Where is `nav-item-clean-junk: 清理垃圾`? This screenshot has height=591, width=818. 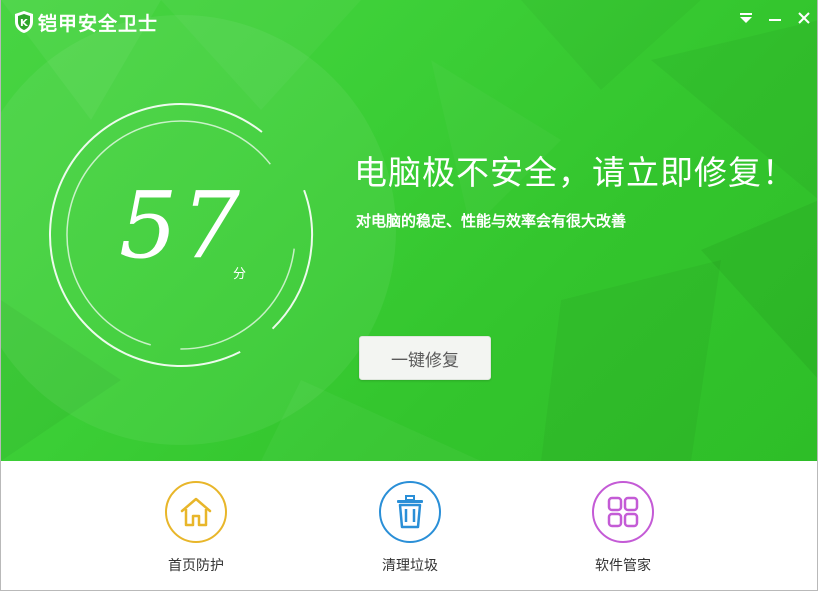 nav-item-clean-junk: 清理垃圾 is located at coordinates (410, 528).